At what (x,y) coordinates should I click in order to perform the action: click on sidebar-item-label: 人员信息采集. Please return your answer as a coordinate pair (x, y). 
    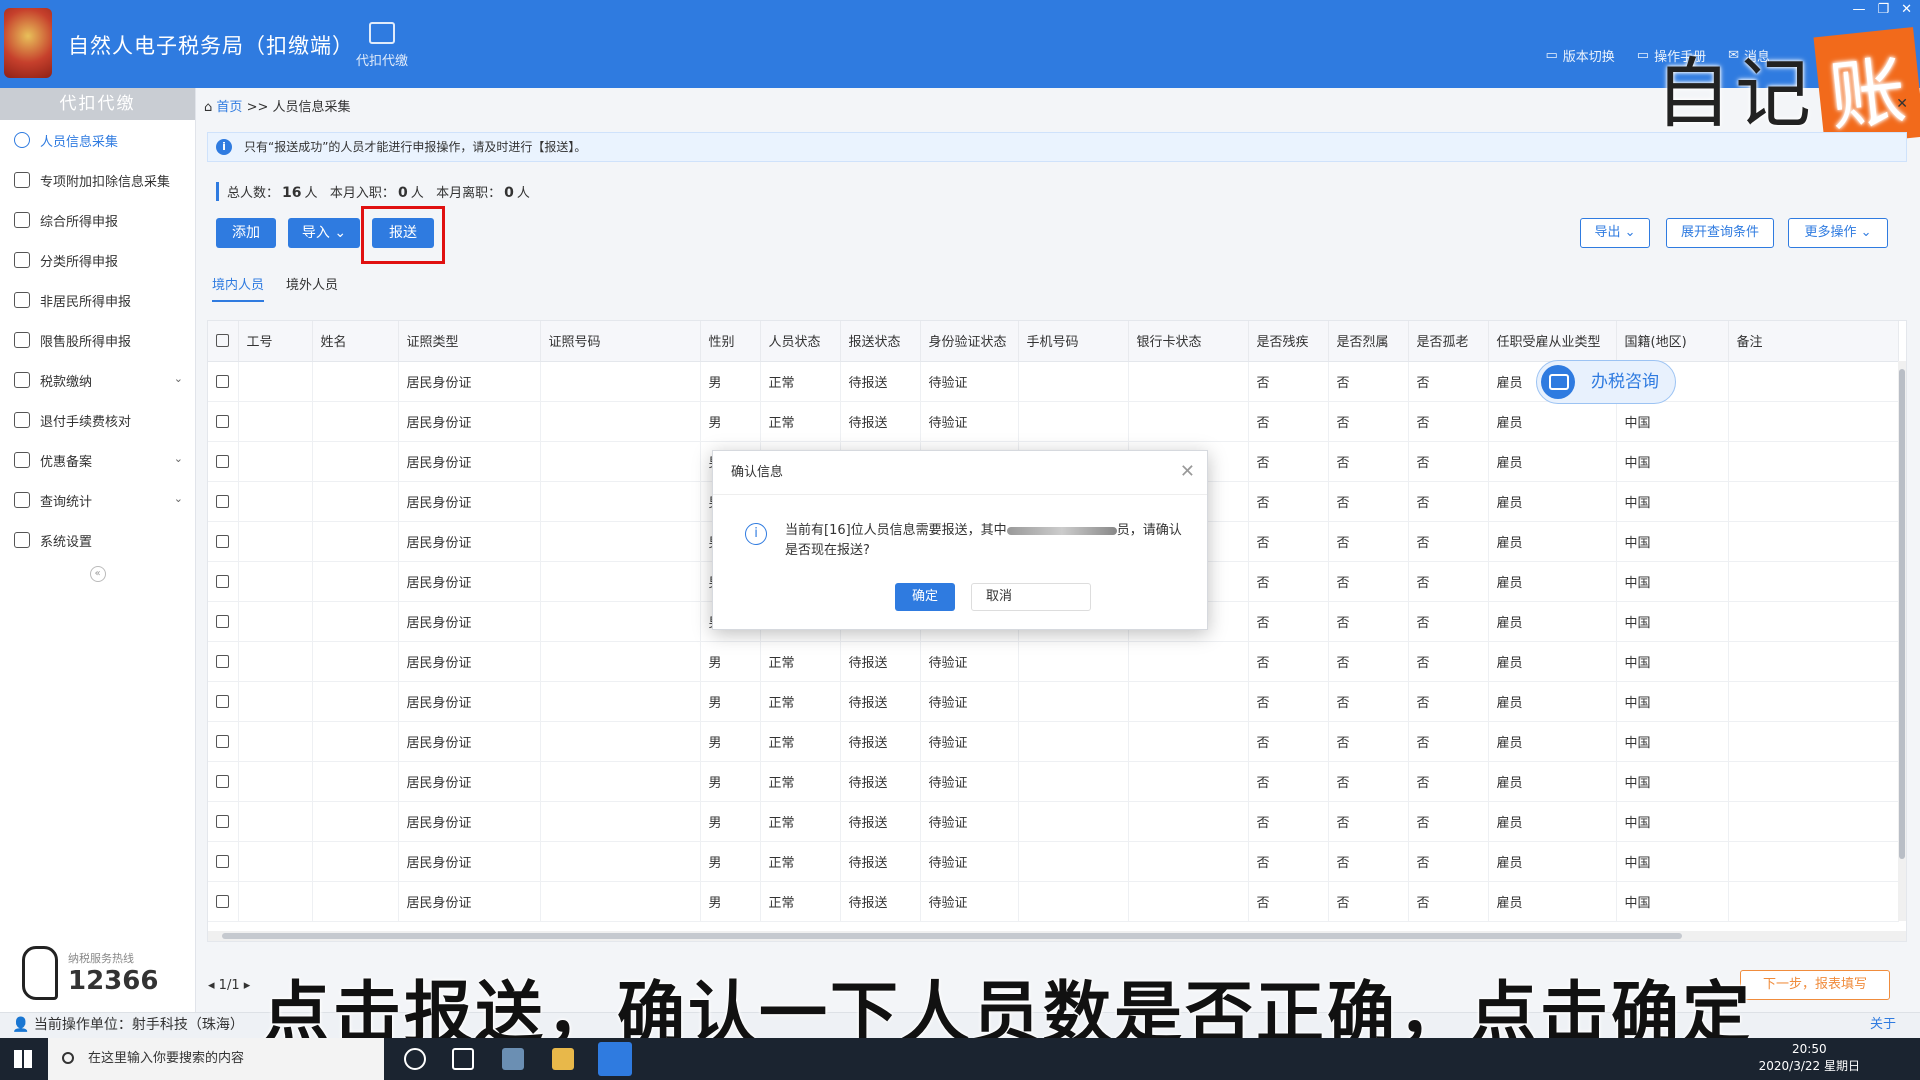
    Looking at the image, I should click on (79, 142).